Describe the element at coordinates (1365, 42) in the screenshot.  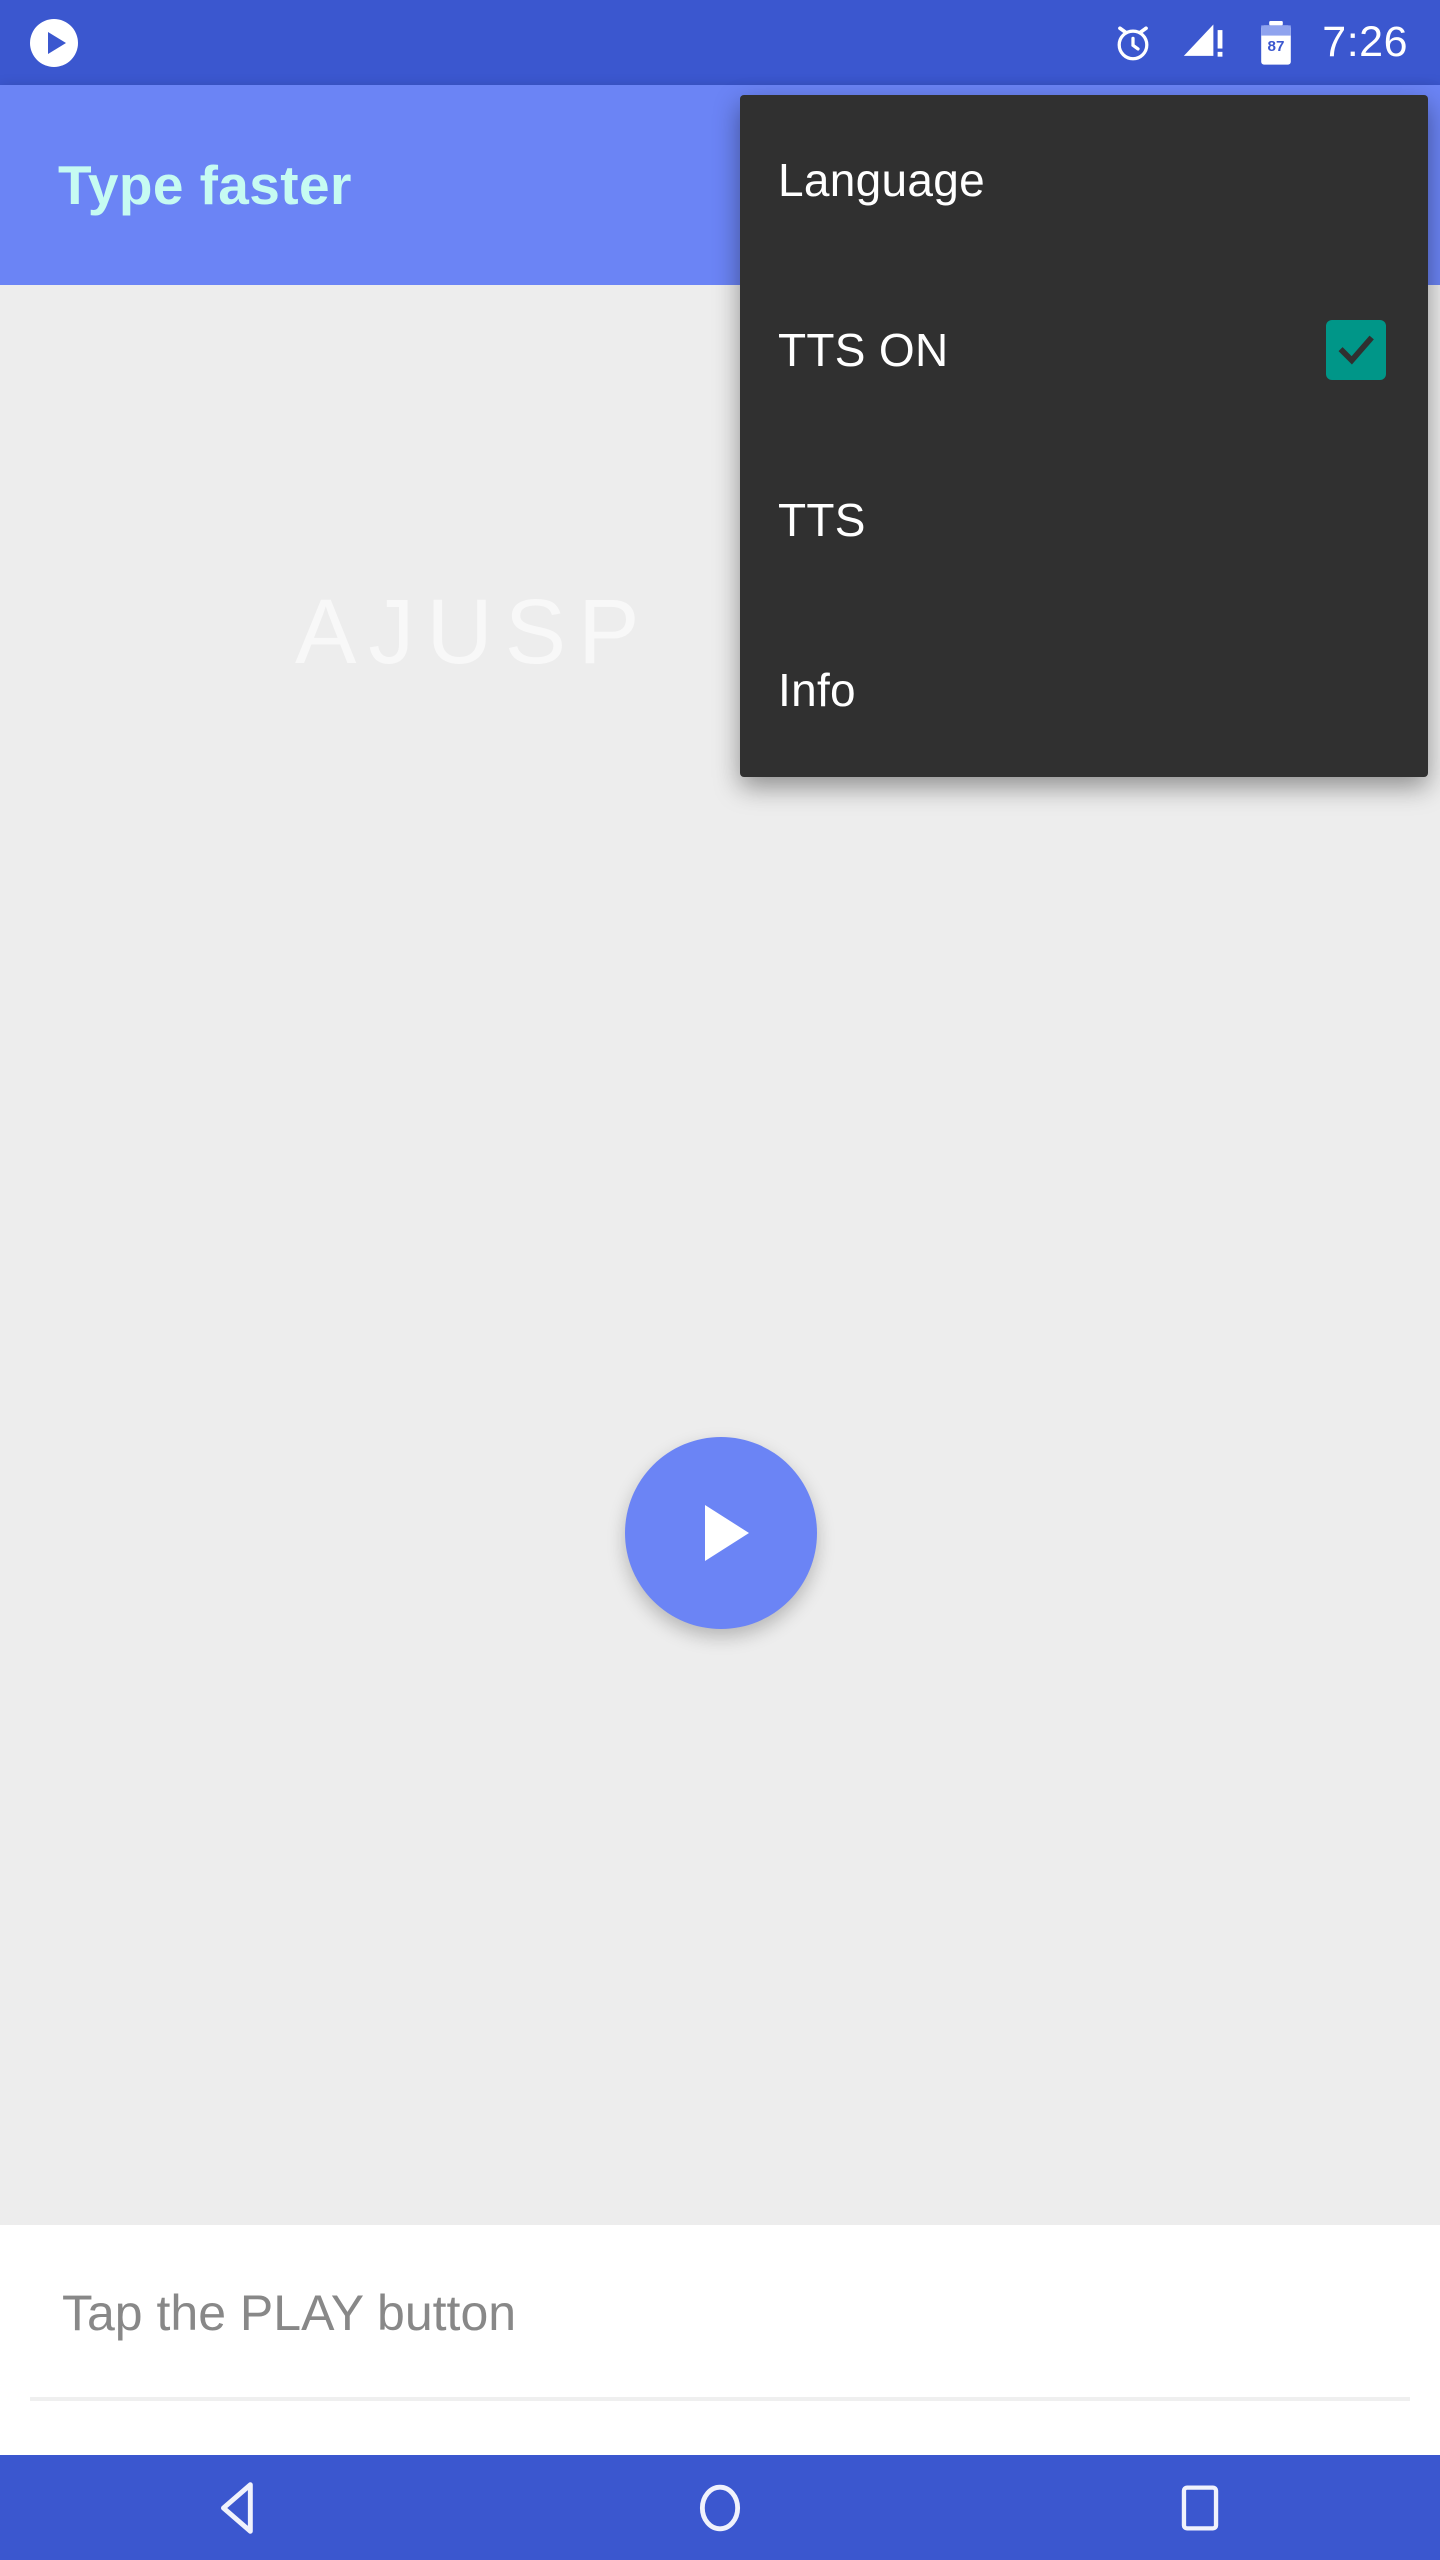
I see `status-bar-clock: 7:26` at that location.